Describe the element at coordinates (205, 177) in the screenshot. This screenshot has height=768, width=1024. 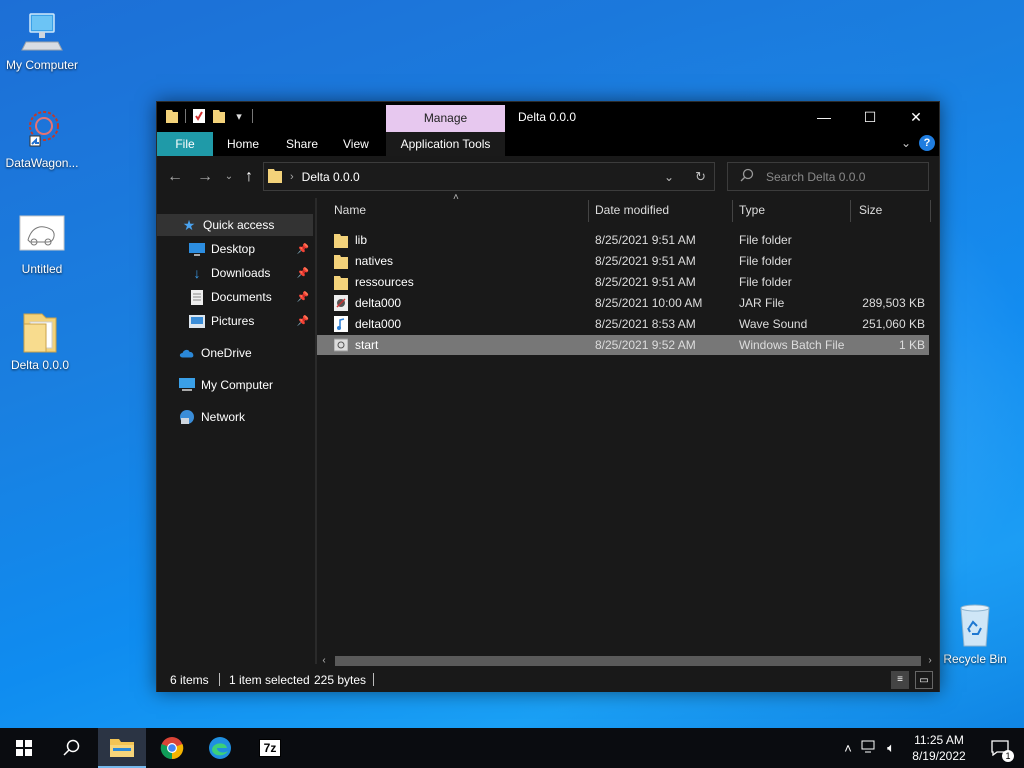
I see `forward-arrow-icon: →` at that location.